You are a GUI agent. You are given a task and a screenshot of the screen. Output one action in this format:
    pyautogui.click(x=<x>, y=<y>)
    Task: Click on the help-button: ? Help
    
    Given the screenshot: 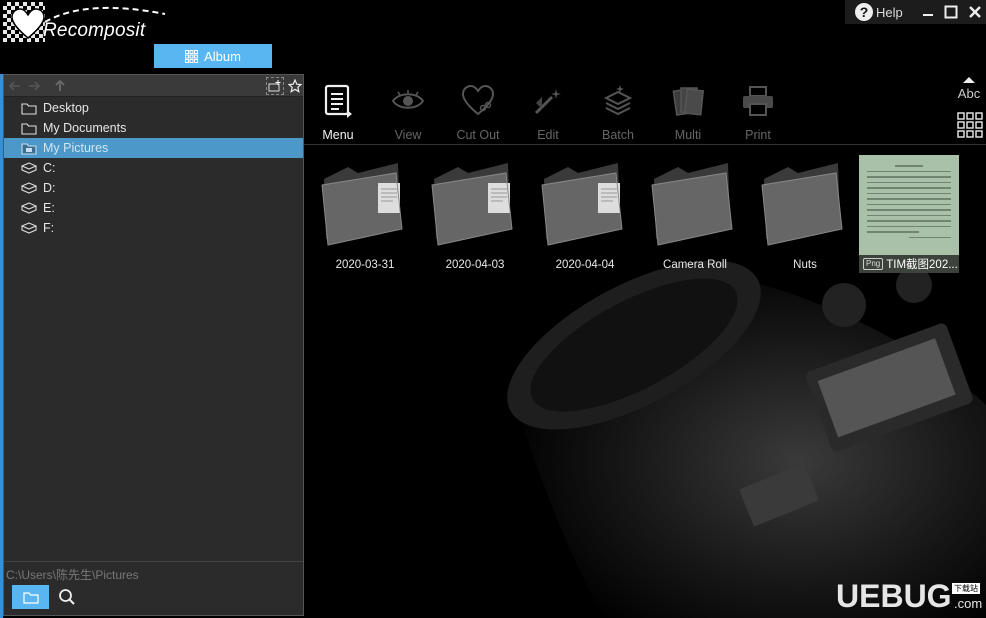 What is the action you would take?
    pyautogui.click(x=879, y=12)
    